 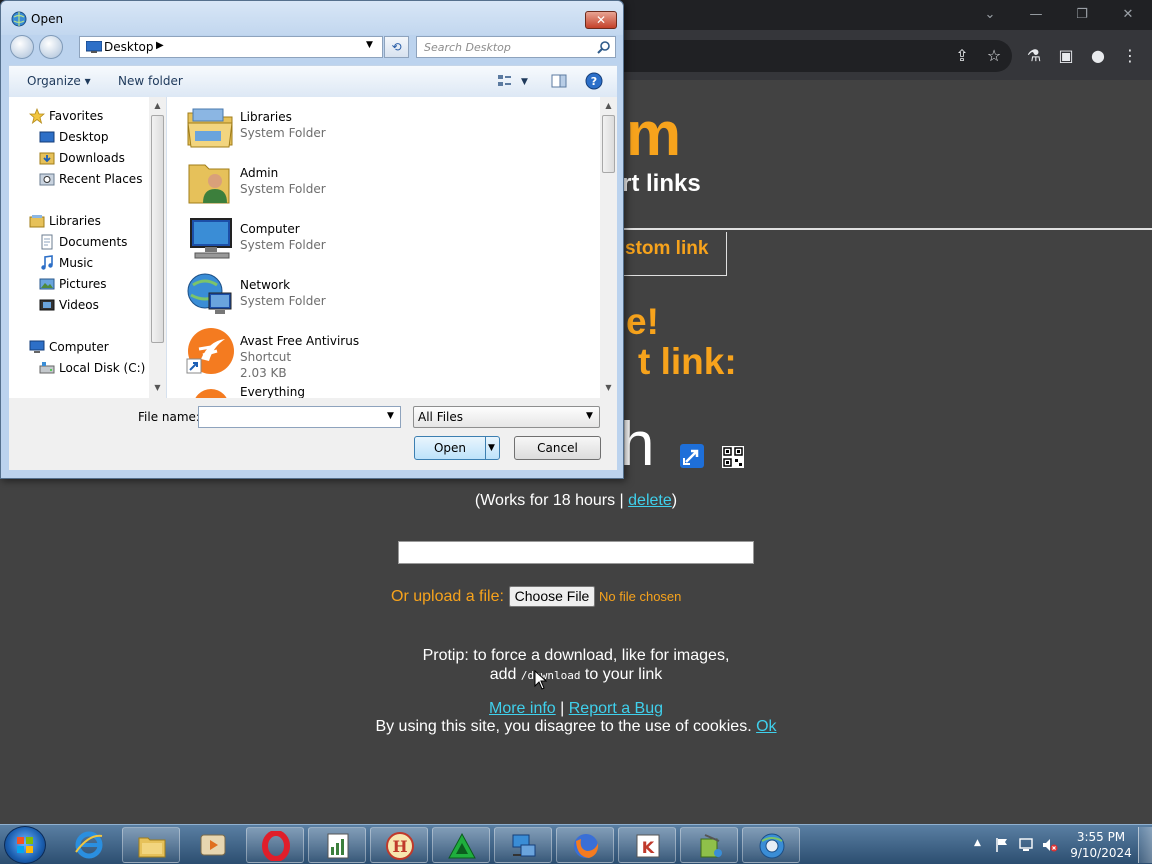 I want to click on file-name: Network, so click(x=265, y=285).